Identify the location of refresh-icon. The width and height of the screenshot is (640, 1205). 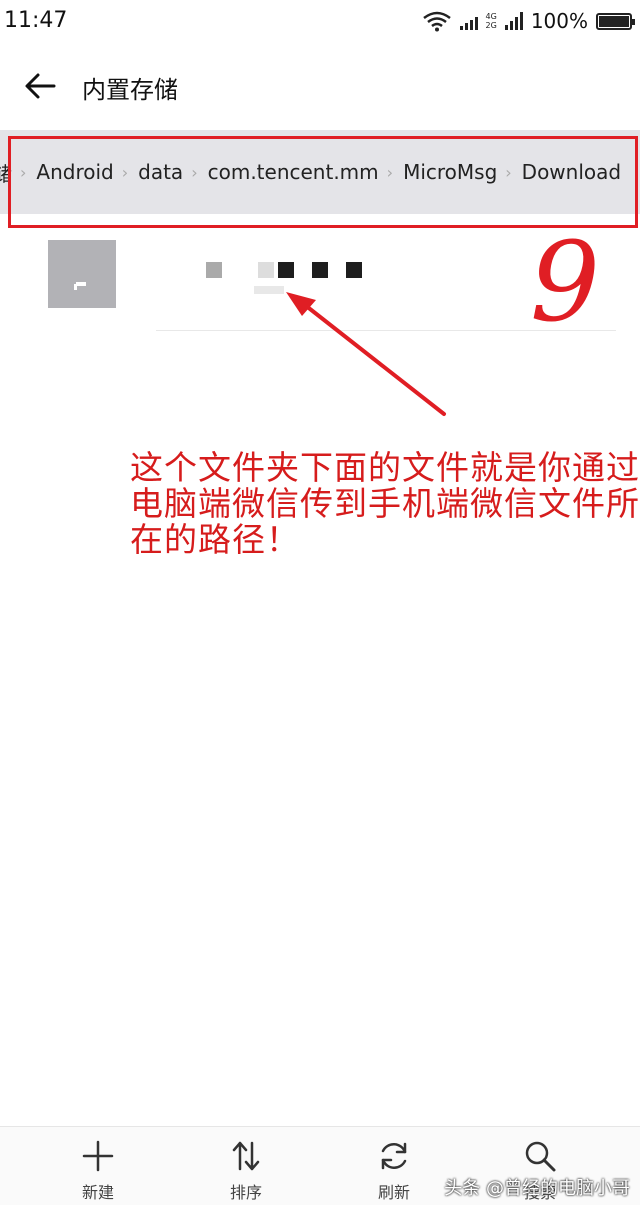
(394, 1156).